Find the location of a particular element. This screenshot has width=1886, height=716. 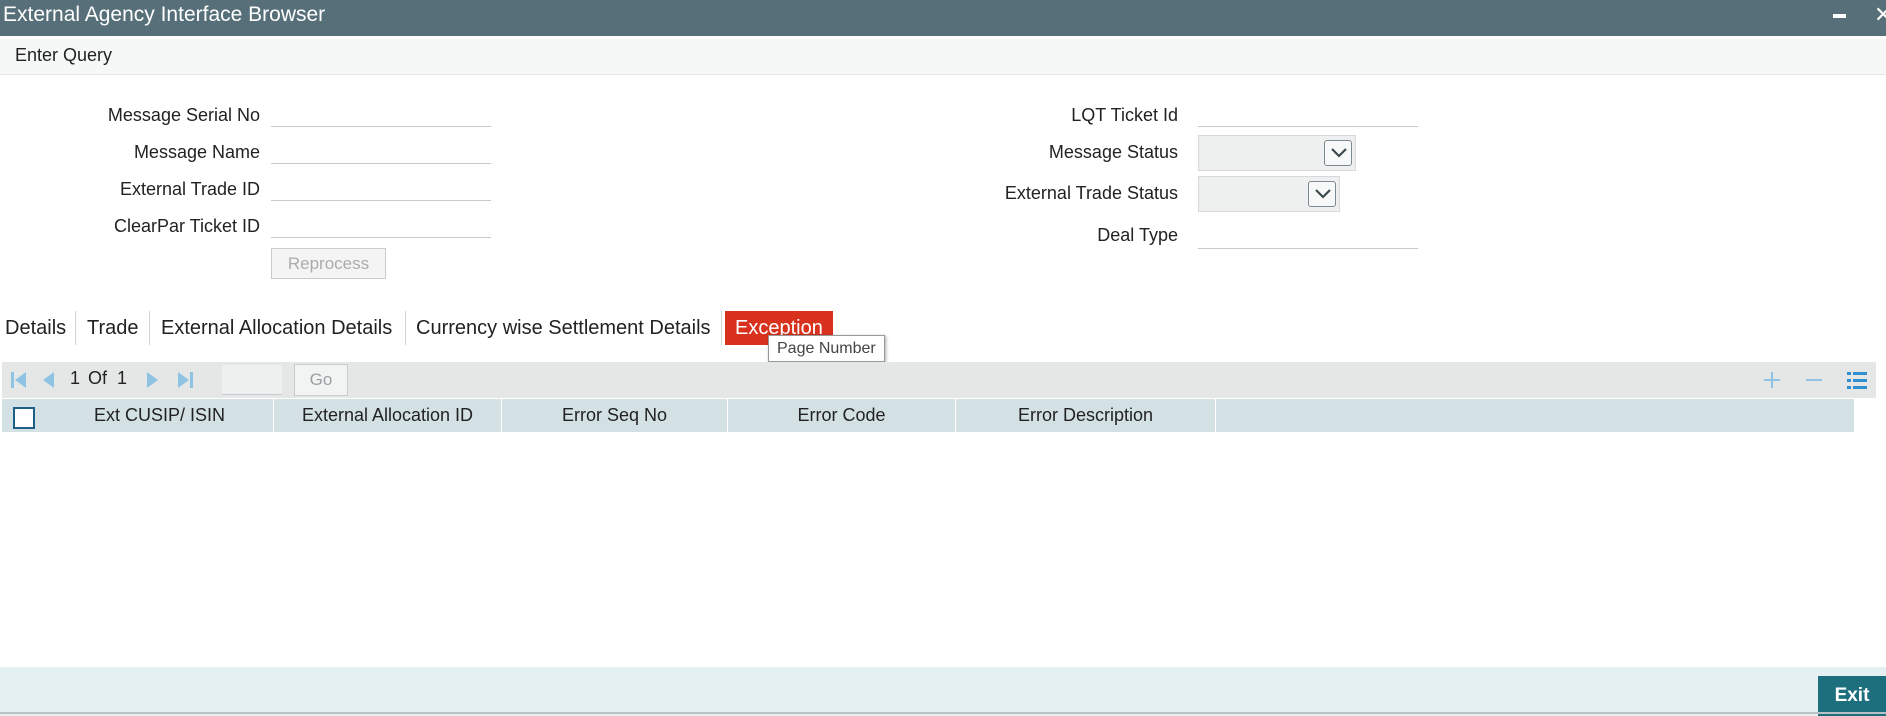

go-button: Go is located at coordinates (321, 380).